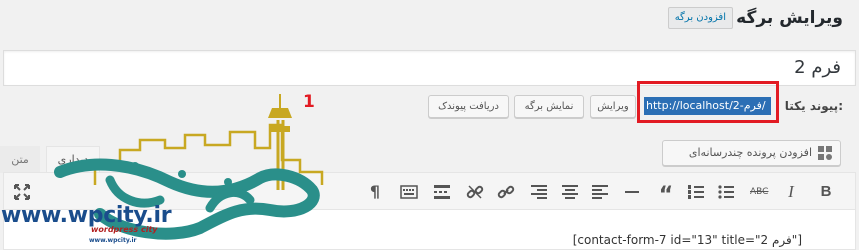 The image size is (859, 250). I want to click on bullet-list-icon, so click(726, 192).